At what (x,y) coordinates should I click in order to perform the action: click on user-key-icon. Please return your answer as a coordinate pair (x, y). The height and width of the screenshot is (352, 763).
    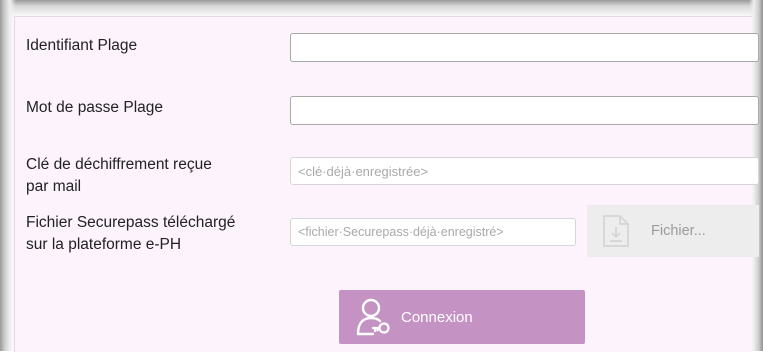
    Looking at the image, I should click on (373, 317).